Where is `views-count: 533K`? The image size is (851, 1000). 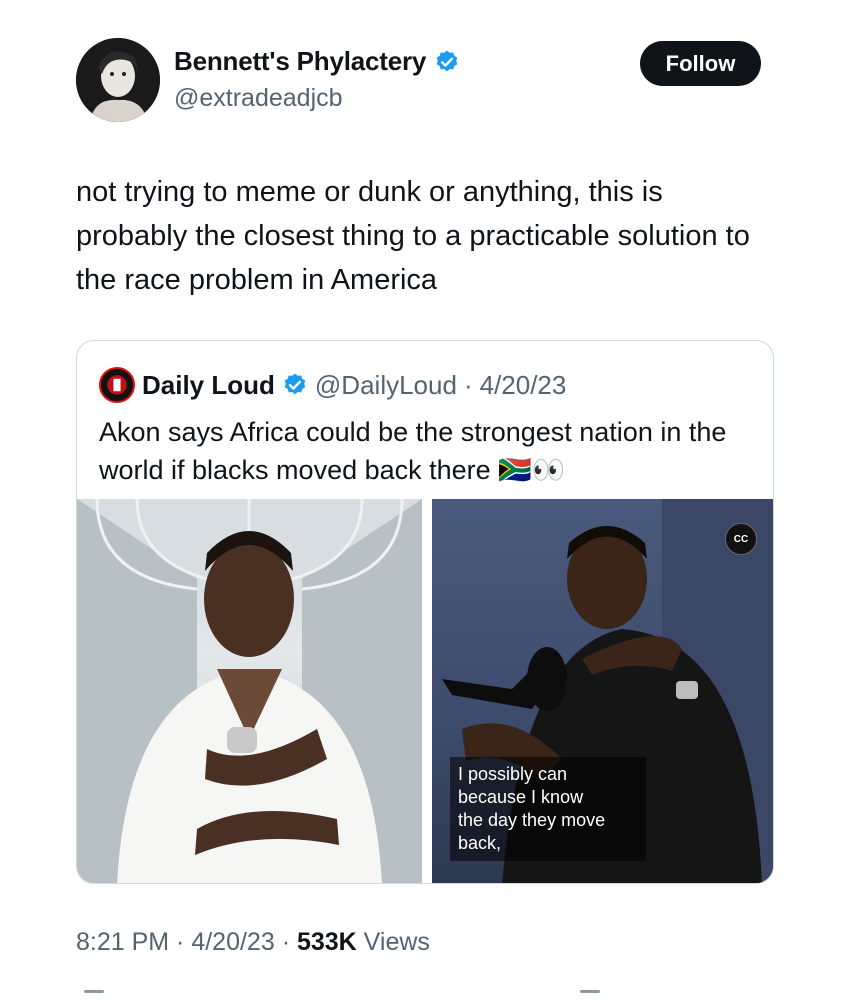
views-count: 533K is located at coordinates (326, 942).